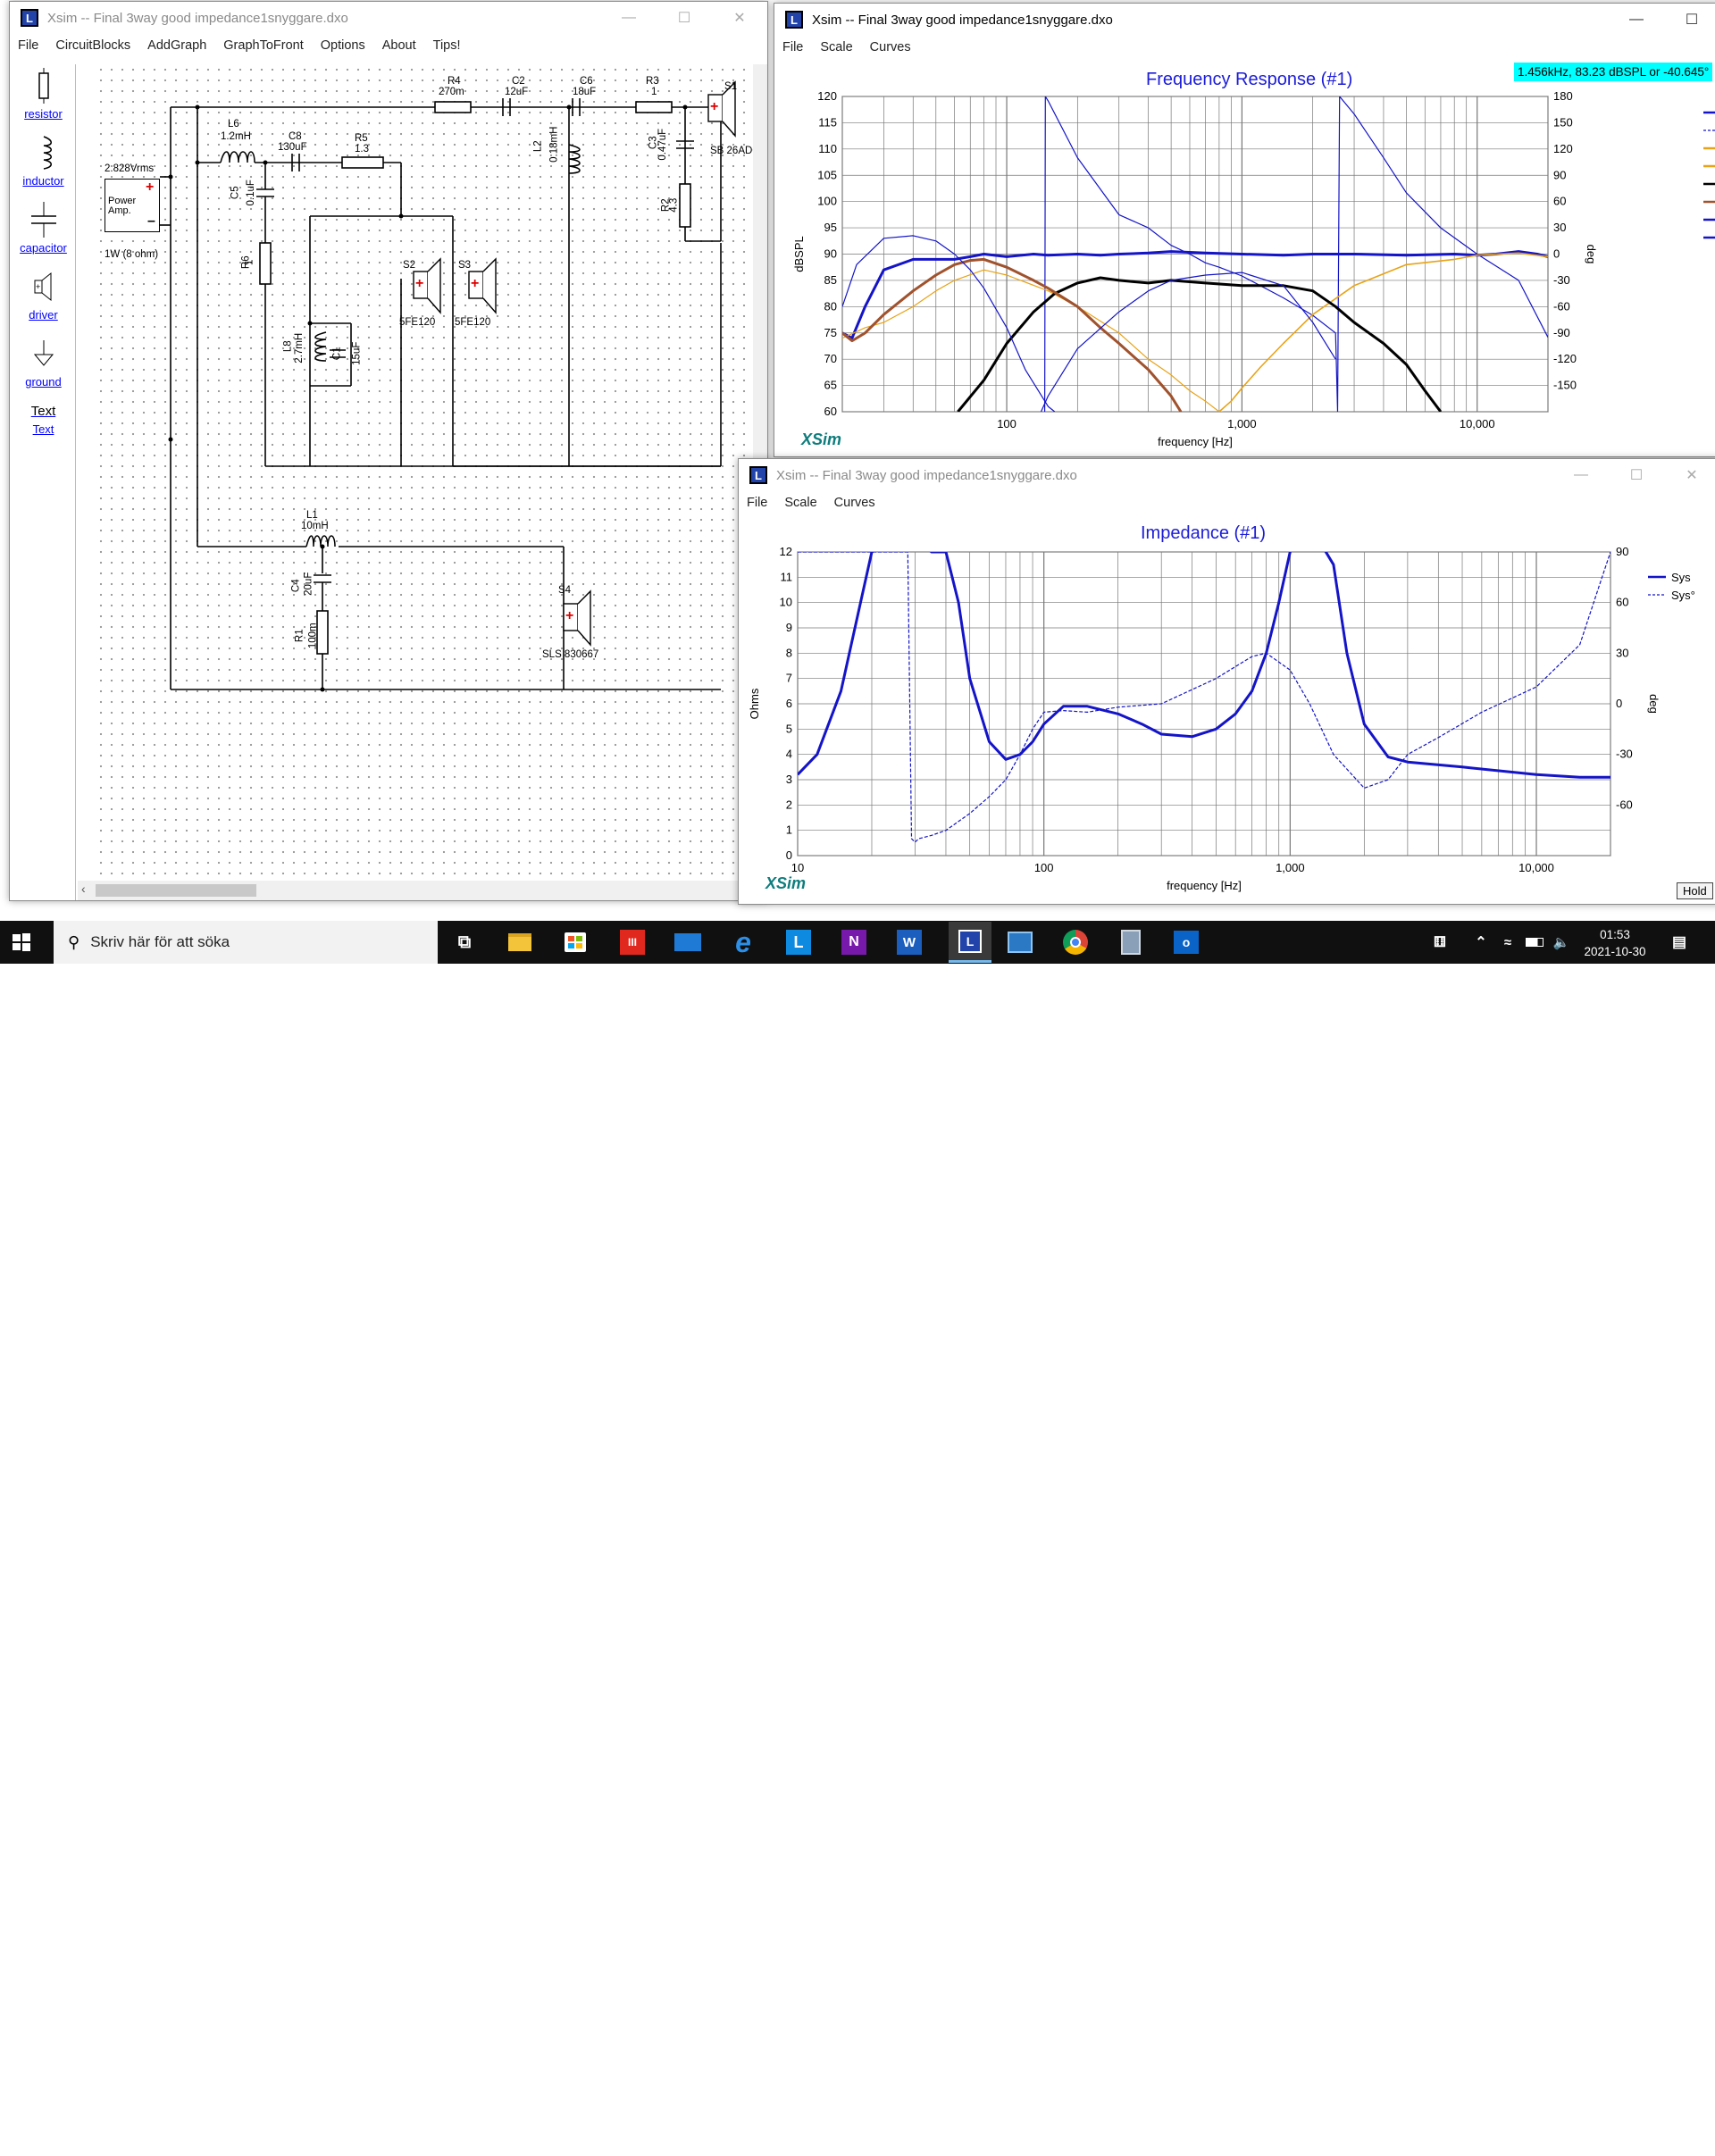 The width and height of the screenshot is (1715, 2156). I want to click on comp-ref: C6, so click(586, 81).